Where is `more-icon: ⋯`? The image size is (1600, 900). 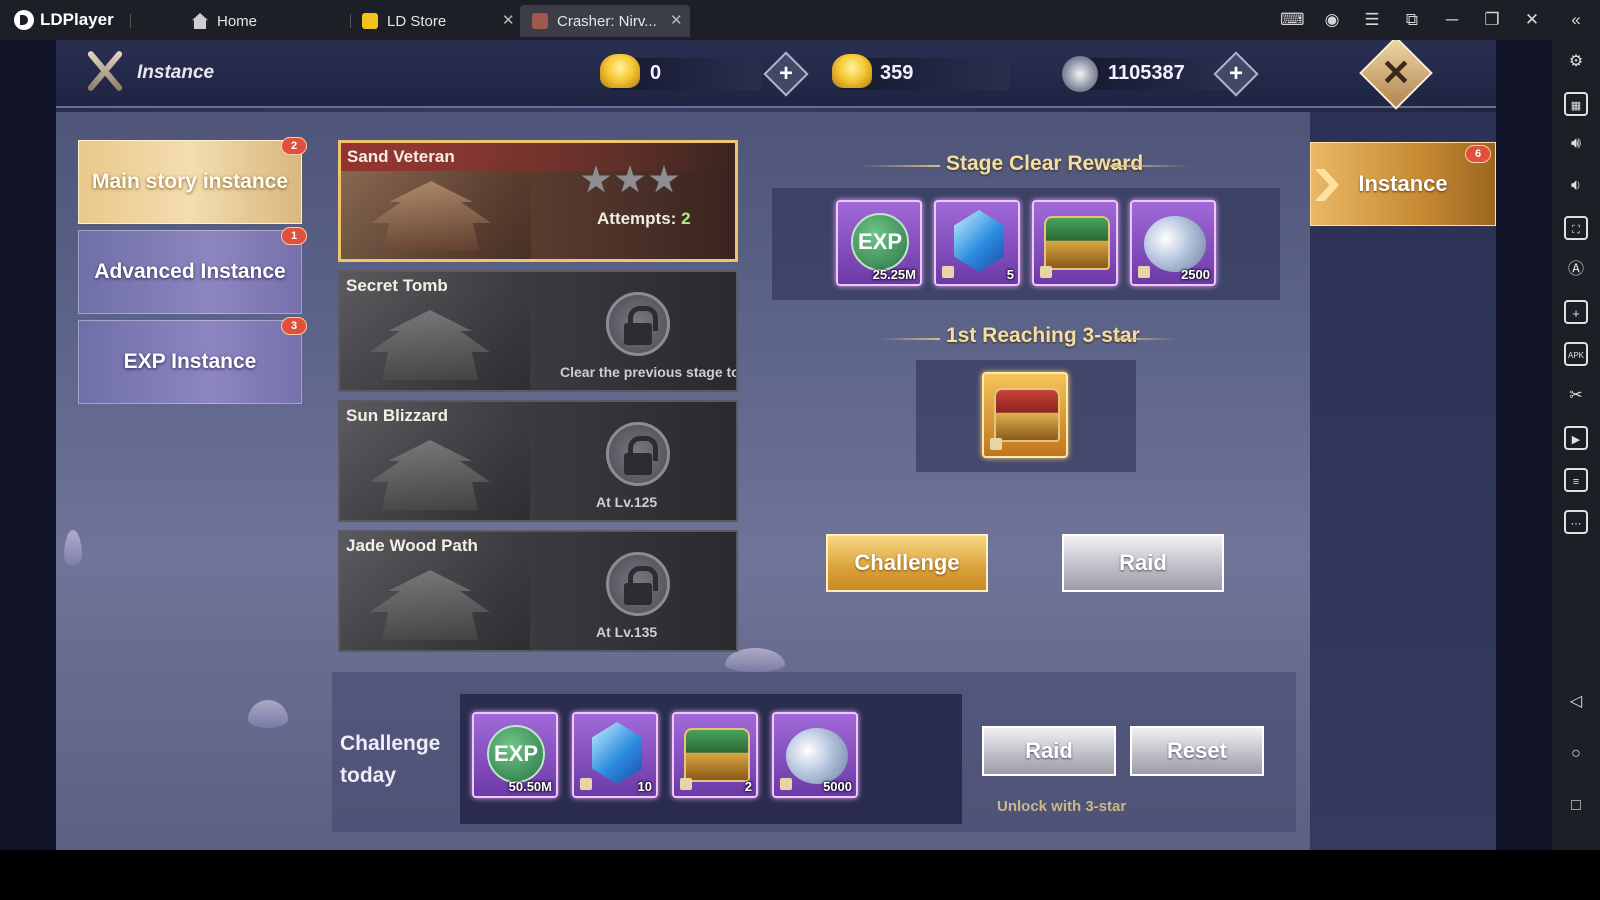
more-icon: ⋯ is located at coordinates (1576, 522).